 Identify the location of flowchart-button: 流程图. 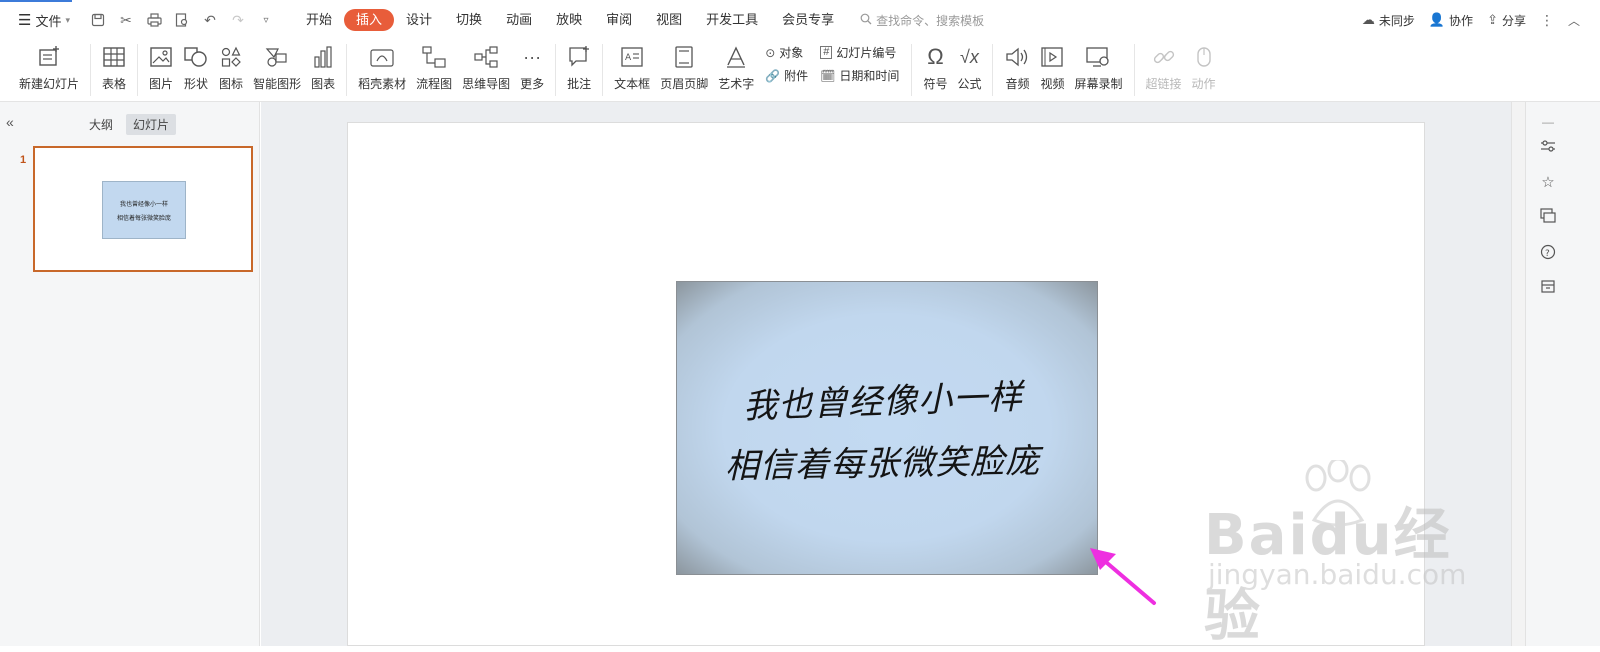
(434, 66).